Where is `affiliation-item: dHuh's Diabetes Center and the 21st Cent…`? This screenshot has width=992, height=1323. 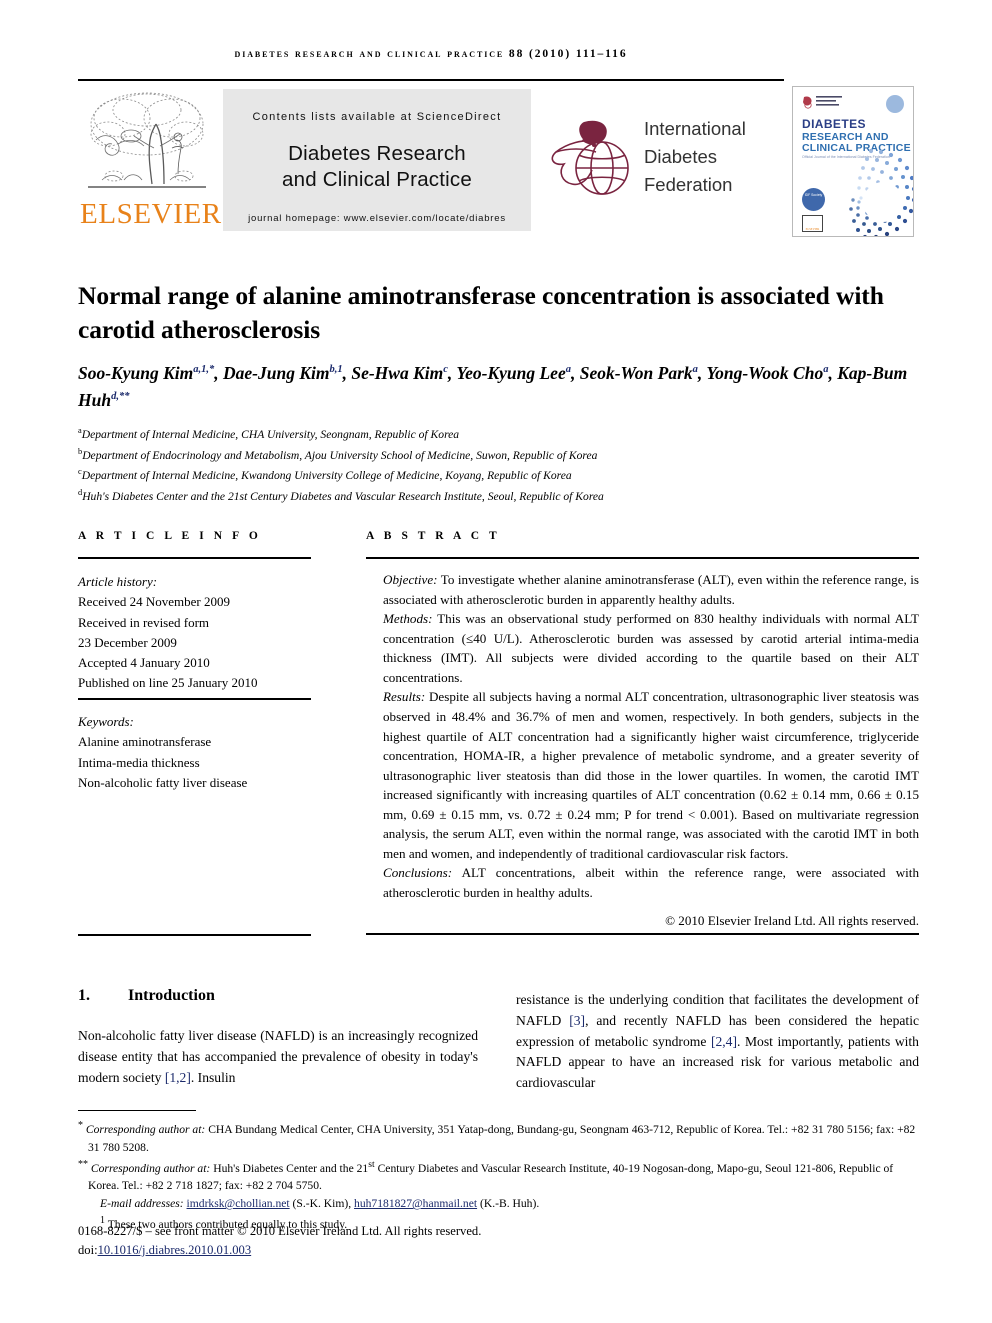
affiliation-item: dHuh's Diabetes Center and the 21st Cent… is located at coordinates (502, 496).